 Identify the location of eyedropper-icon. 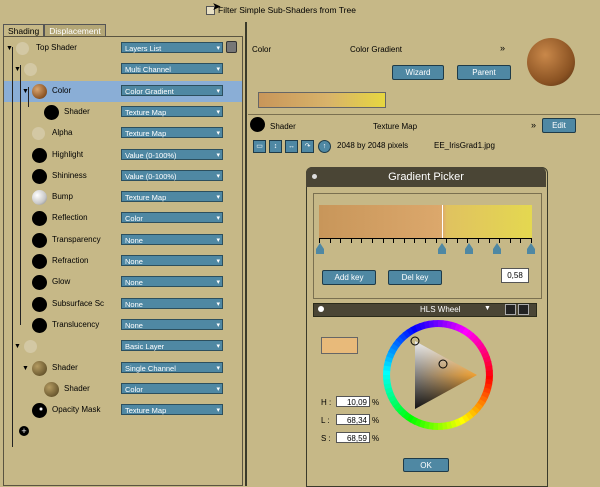
(523, 309).